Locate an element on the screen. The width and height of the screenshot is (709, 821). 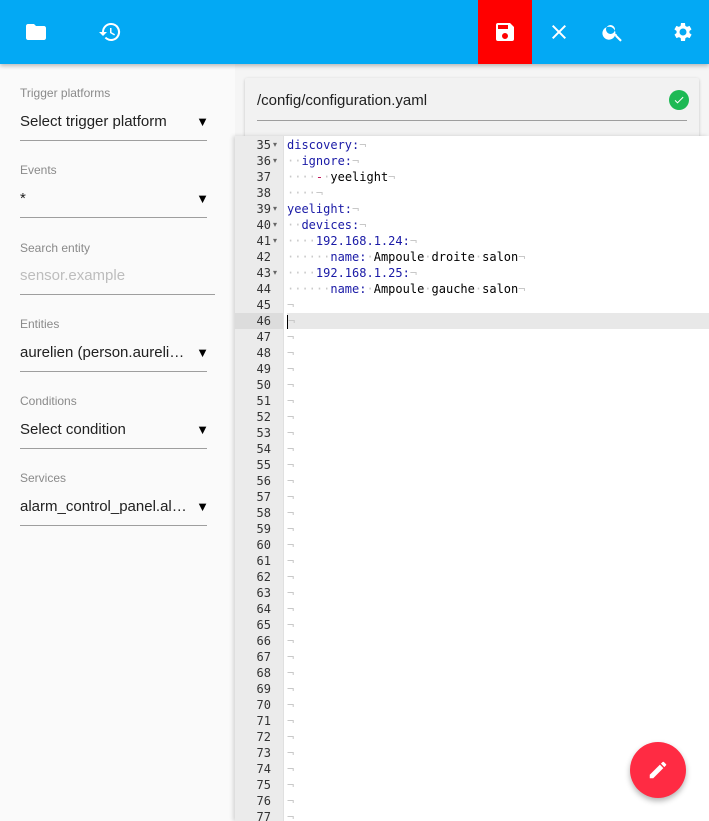
line-number: 67 is located at coordinates (263, 657).